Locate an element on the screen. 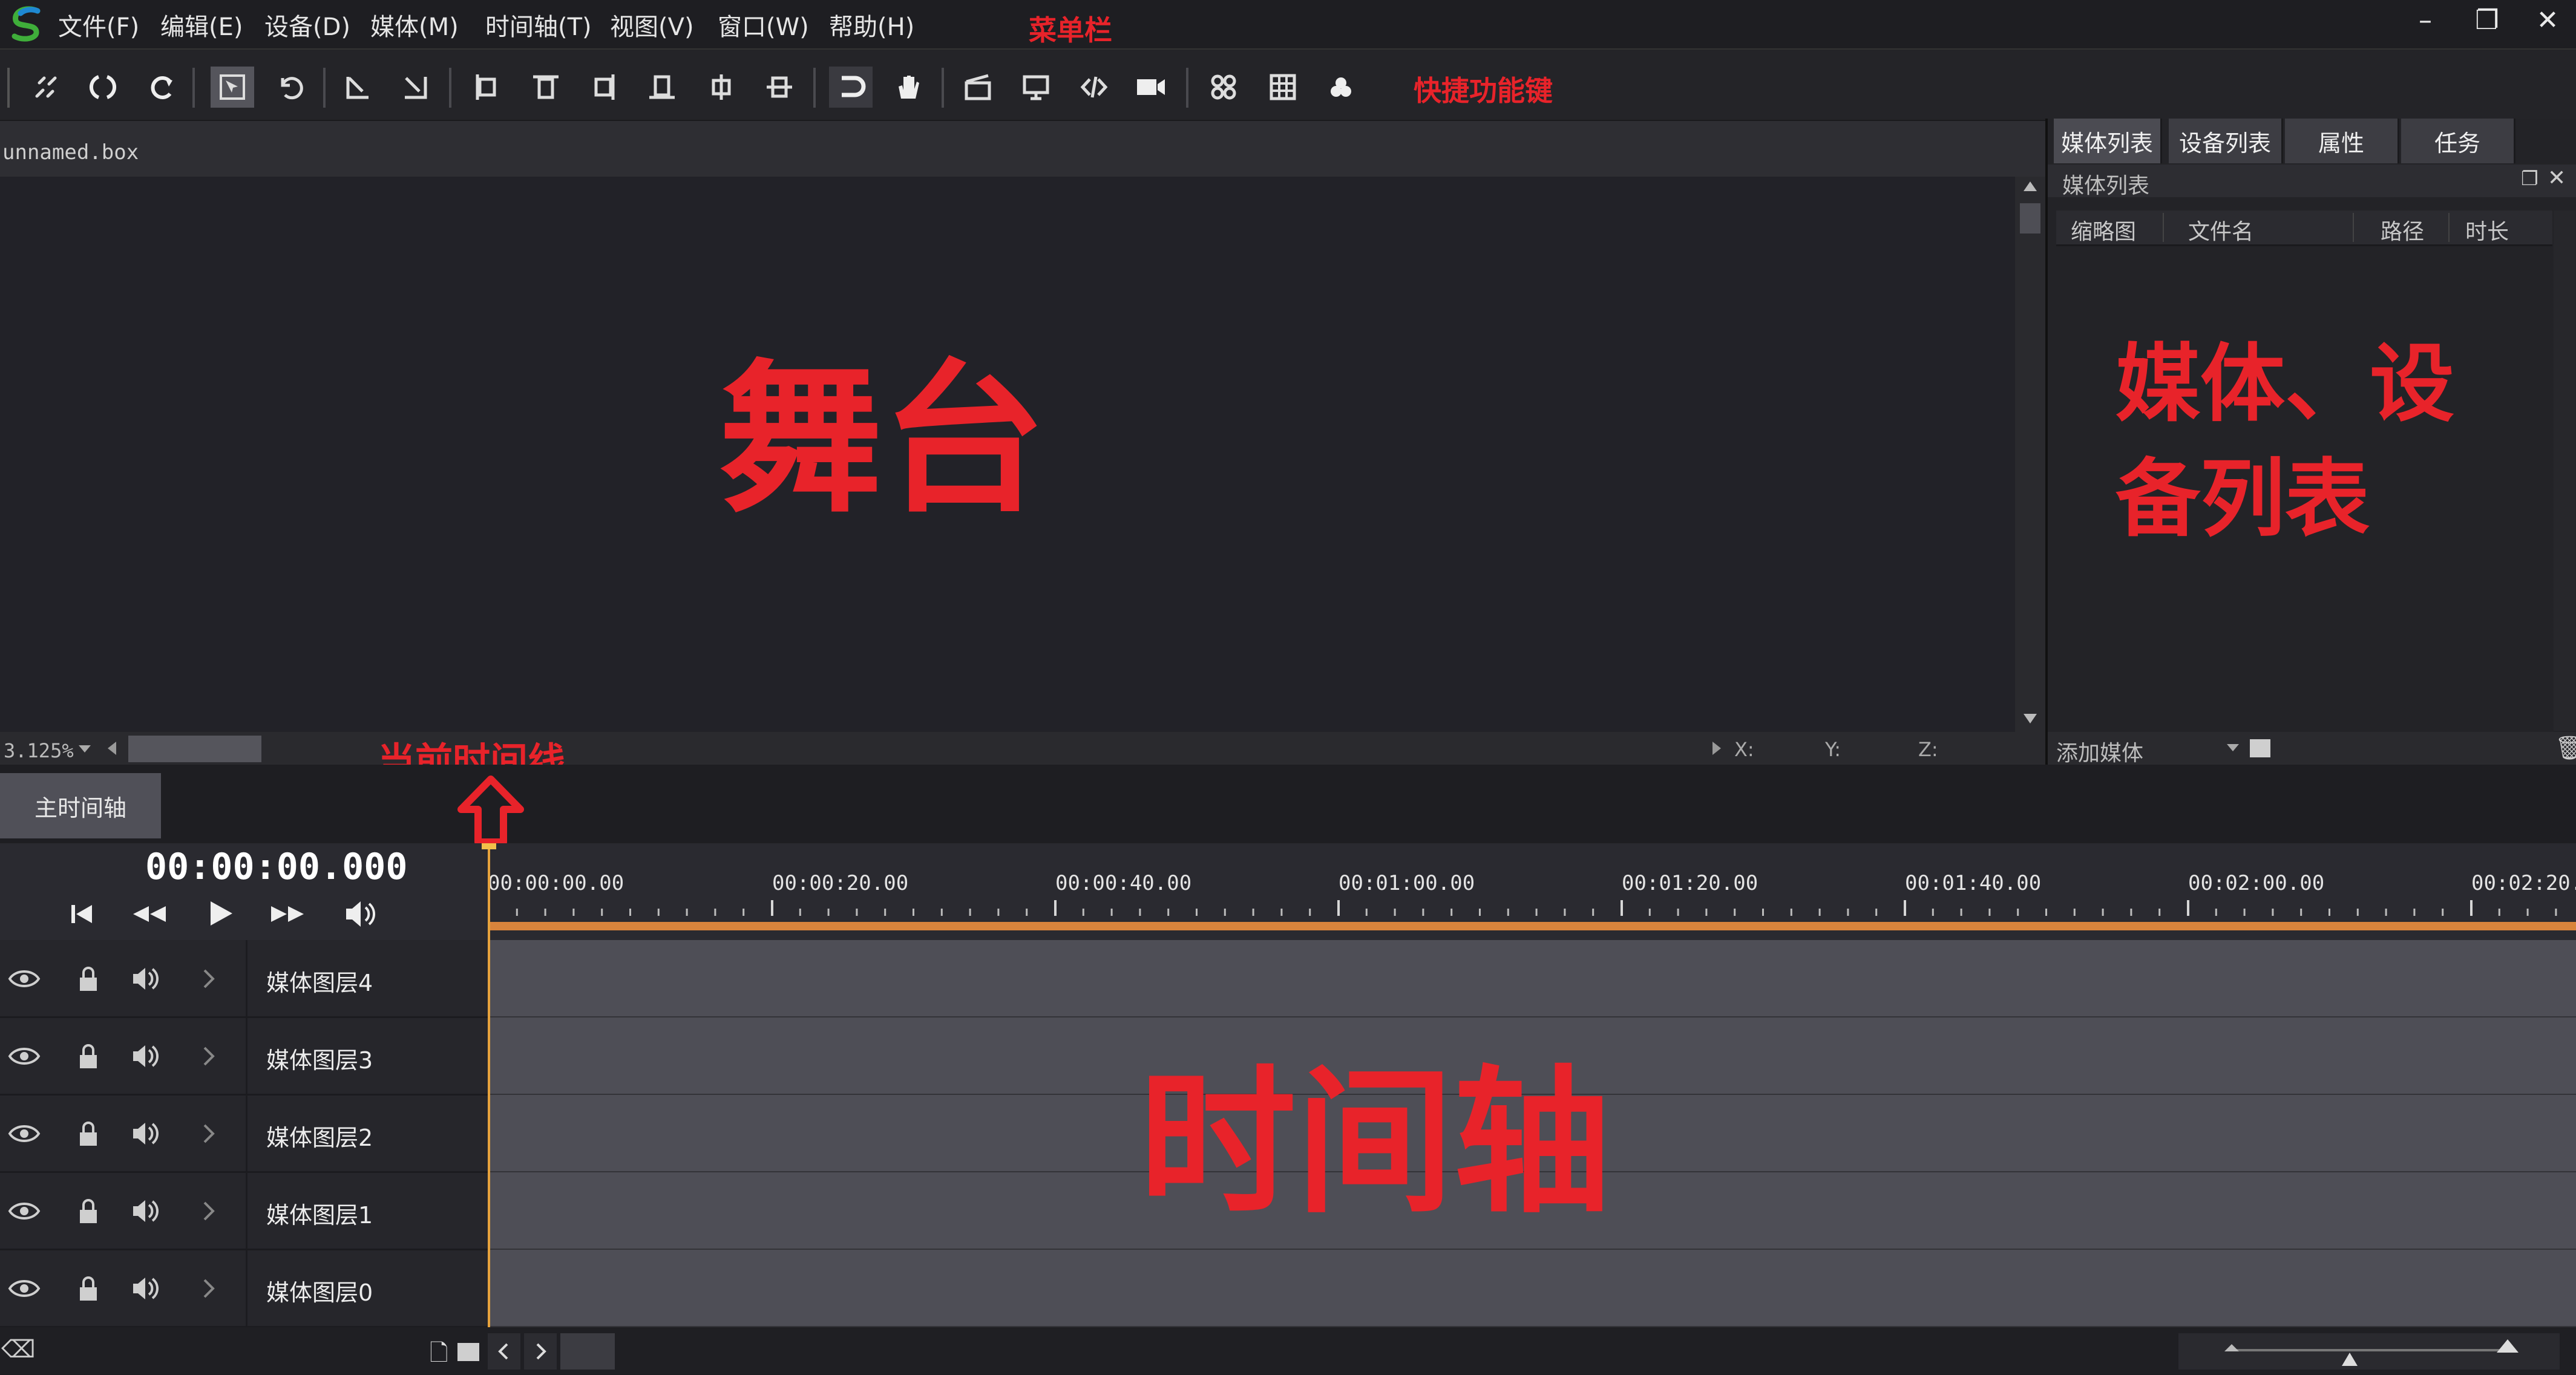 Image resolution: width=2576 pixels, height=1375 pixels. nodes-icon is located at coordinates (1223, 88).